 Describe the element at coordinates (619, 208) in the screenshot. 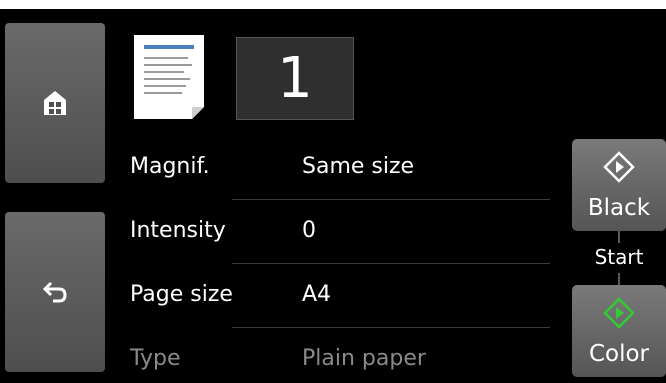

I see `black-label: Black` at that location.